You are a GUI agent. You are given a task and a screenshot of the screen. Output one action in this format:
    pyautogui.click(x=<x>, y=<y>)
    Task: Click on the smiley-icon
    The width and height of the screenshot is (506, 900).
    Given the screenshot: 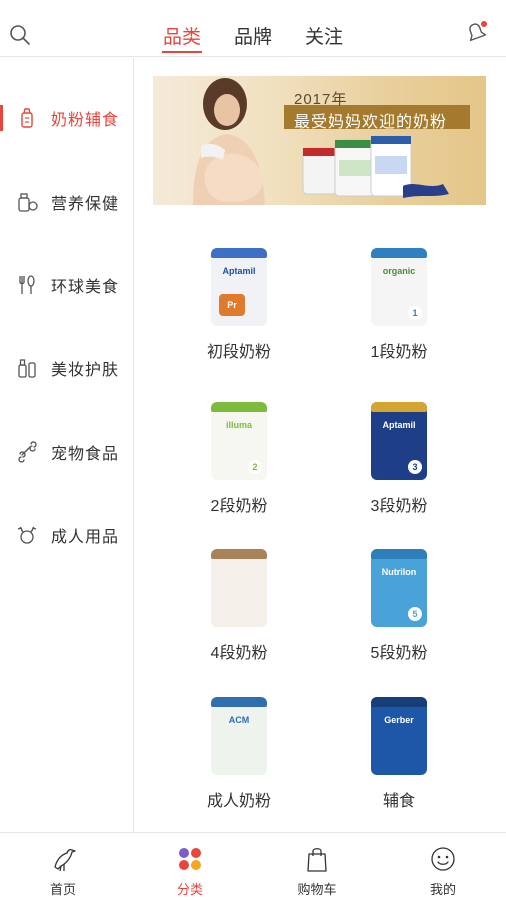 What is the action you would take?
    pyautogui.click(x=443, y=859)
    